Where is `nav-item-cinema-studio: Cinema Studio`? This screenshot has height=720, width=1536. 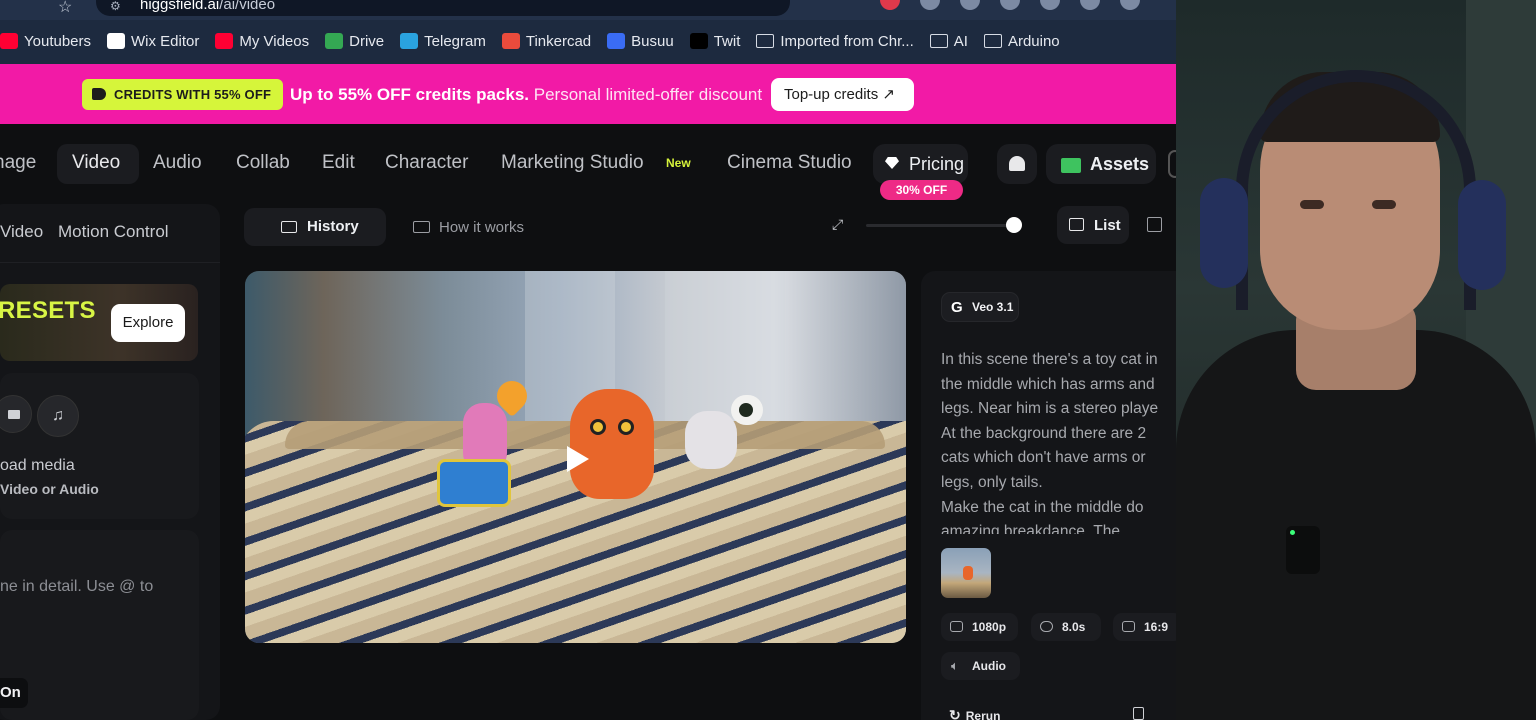
nav-item-cinema-studio: Cinema Studio is located at coordinates (789, 163).